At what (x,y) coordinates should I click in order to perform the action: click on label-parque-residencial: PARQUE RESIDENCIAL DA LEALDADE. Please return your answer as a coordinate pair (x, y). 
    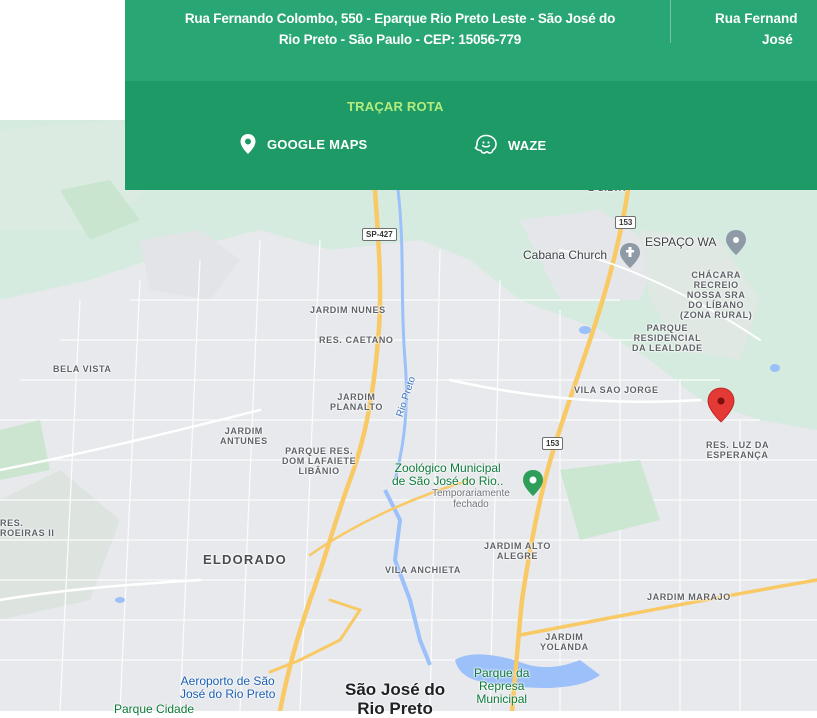
    Looking at the image, I should click on (667, 338).